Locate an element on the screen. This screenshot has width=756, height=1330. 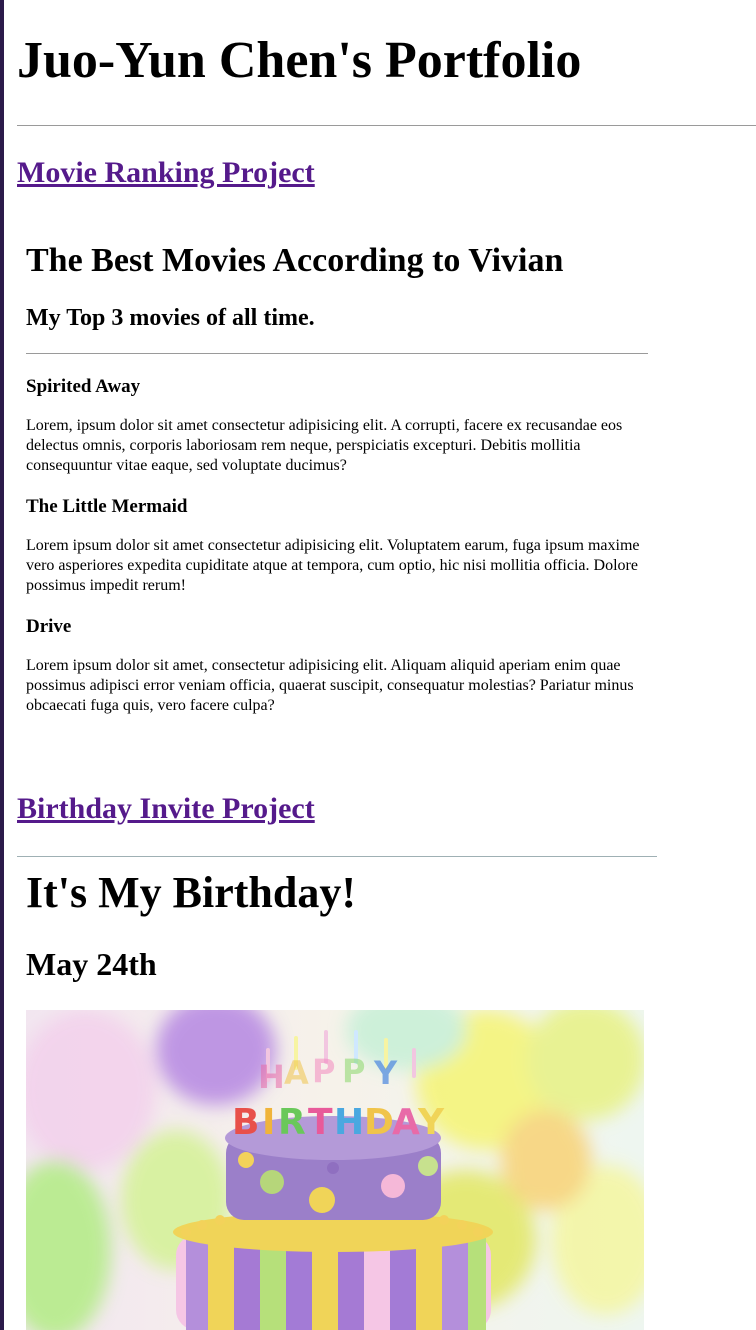
svg-text: T is located at coordinates (320, 1122).